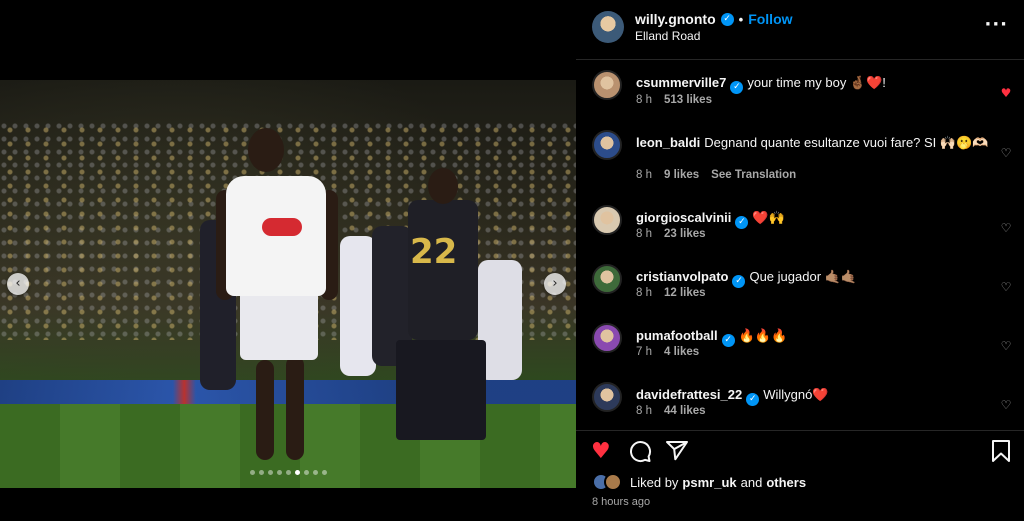 This screenshot has width=1024, height=521. What do you see at coordinates (770, 19) in the screenshot?
I see `follow-button: Follow` at bounding box center [770, 19].